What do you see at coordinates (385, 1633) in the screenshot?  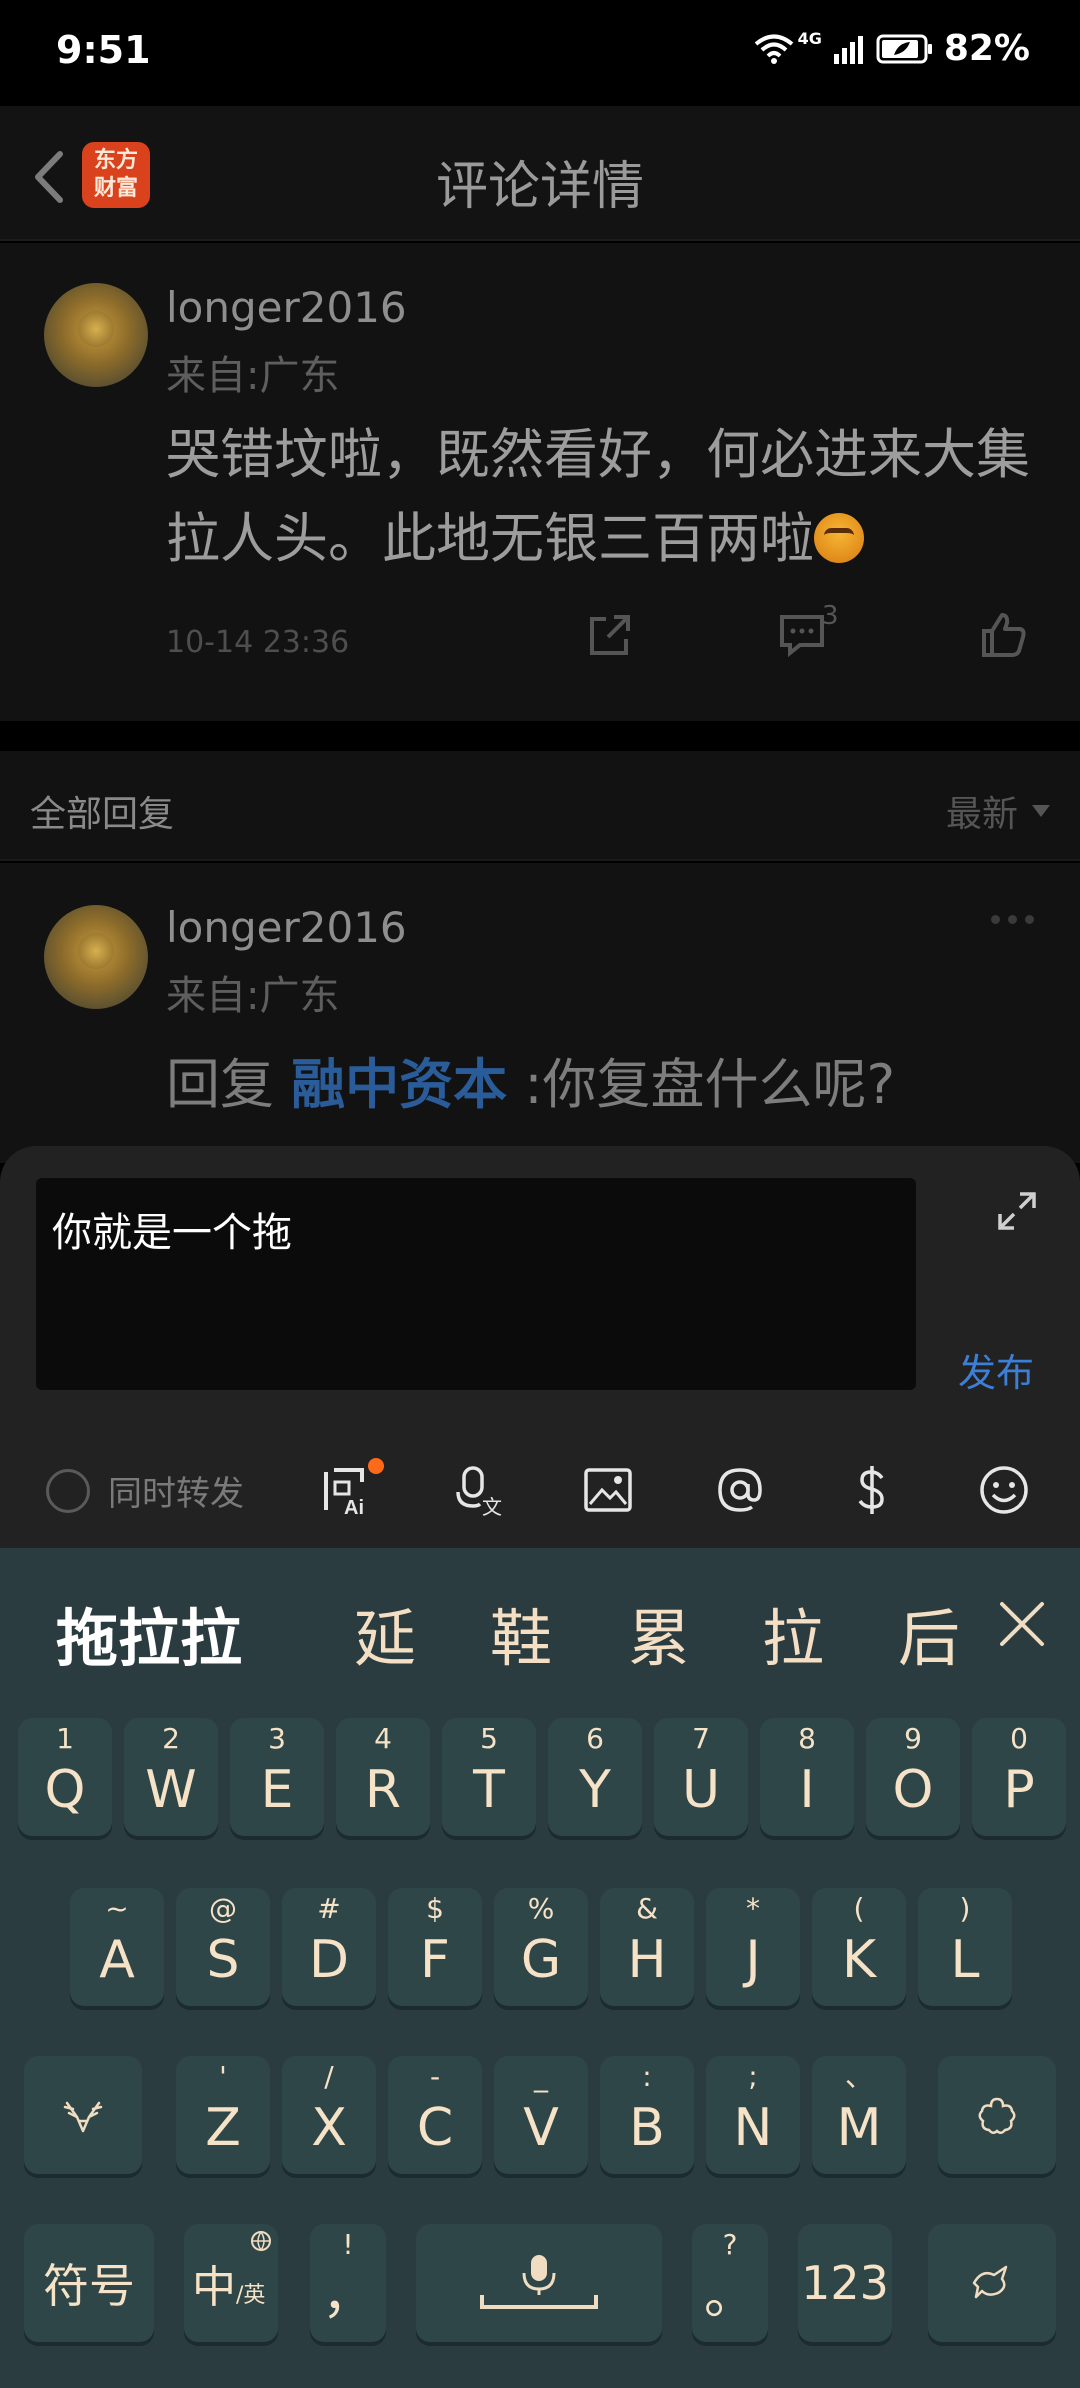 I see `candidate-item: 延` at bounding box center [385, 1633].